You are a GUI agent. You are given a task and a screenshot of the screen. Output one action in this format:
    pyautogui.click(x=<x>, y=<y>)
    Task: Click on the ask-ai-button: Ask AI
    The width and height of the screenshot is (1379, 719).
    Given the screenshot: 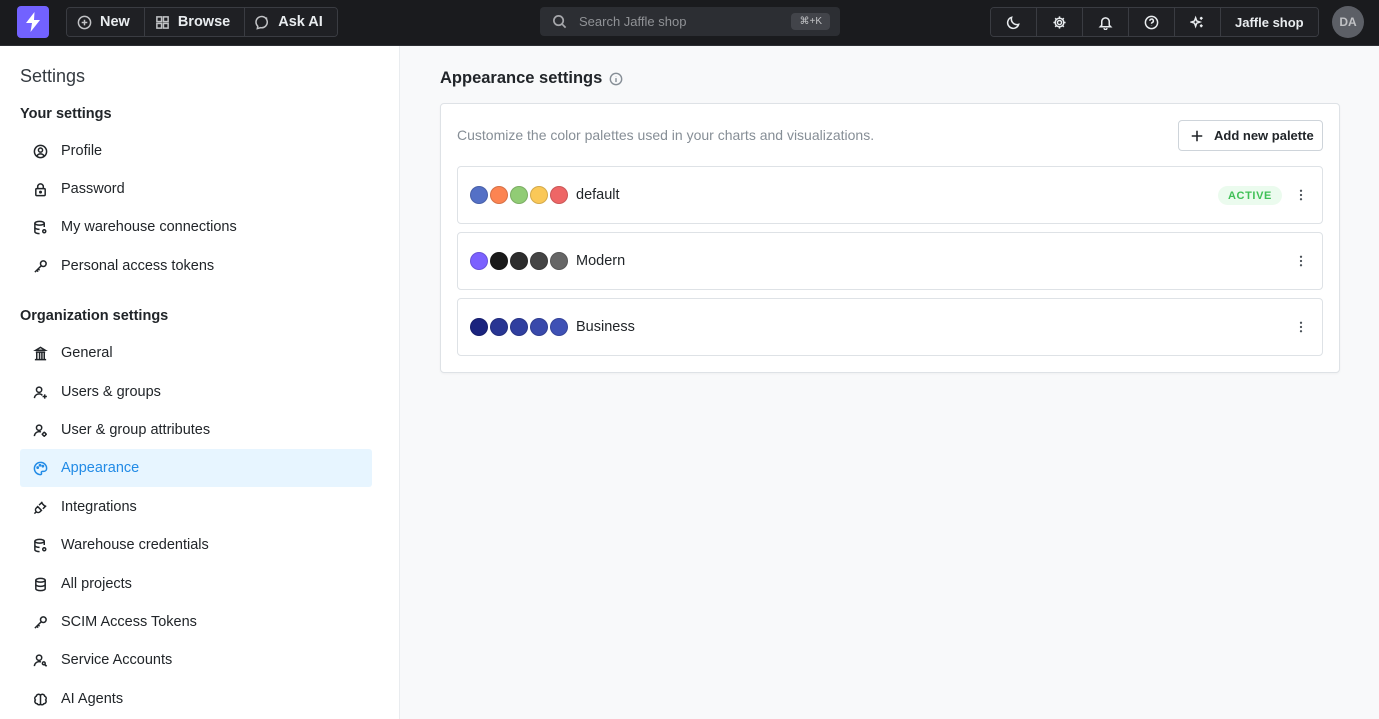 What is the action you would take?
    pyautogui.click(x=291, y=22)
    